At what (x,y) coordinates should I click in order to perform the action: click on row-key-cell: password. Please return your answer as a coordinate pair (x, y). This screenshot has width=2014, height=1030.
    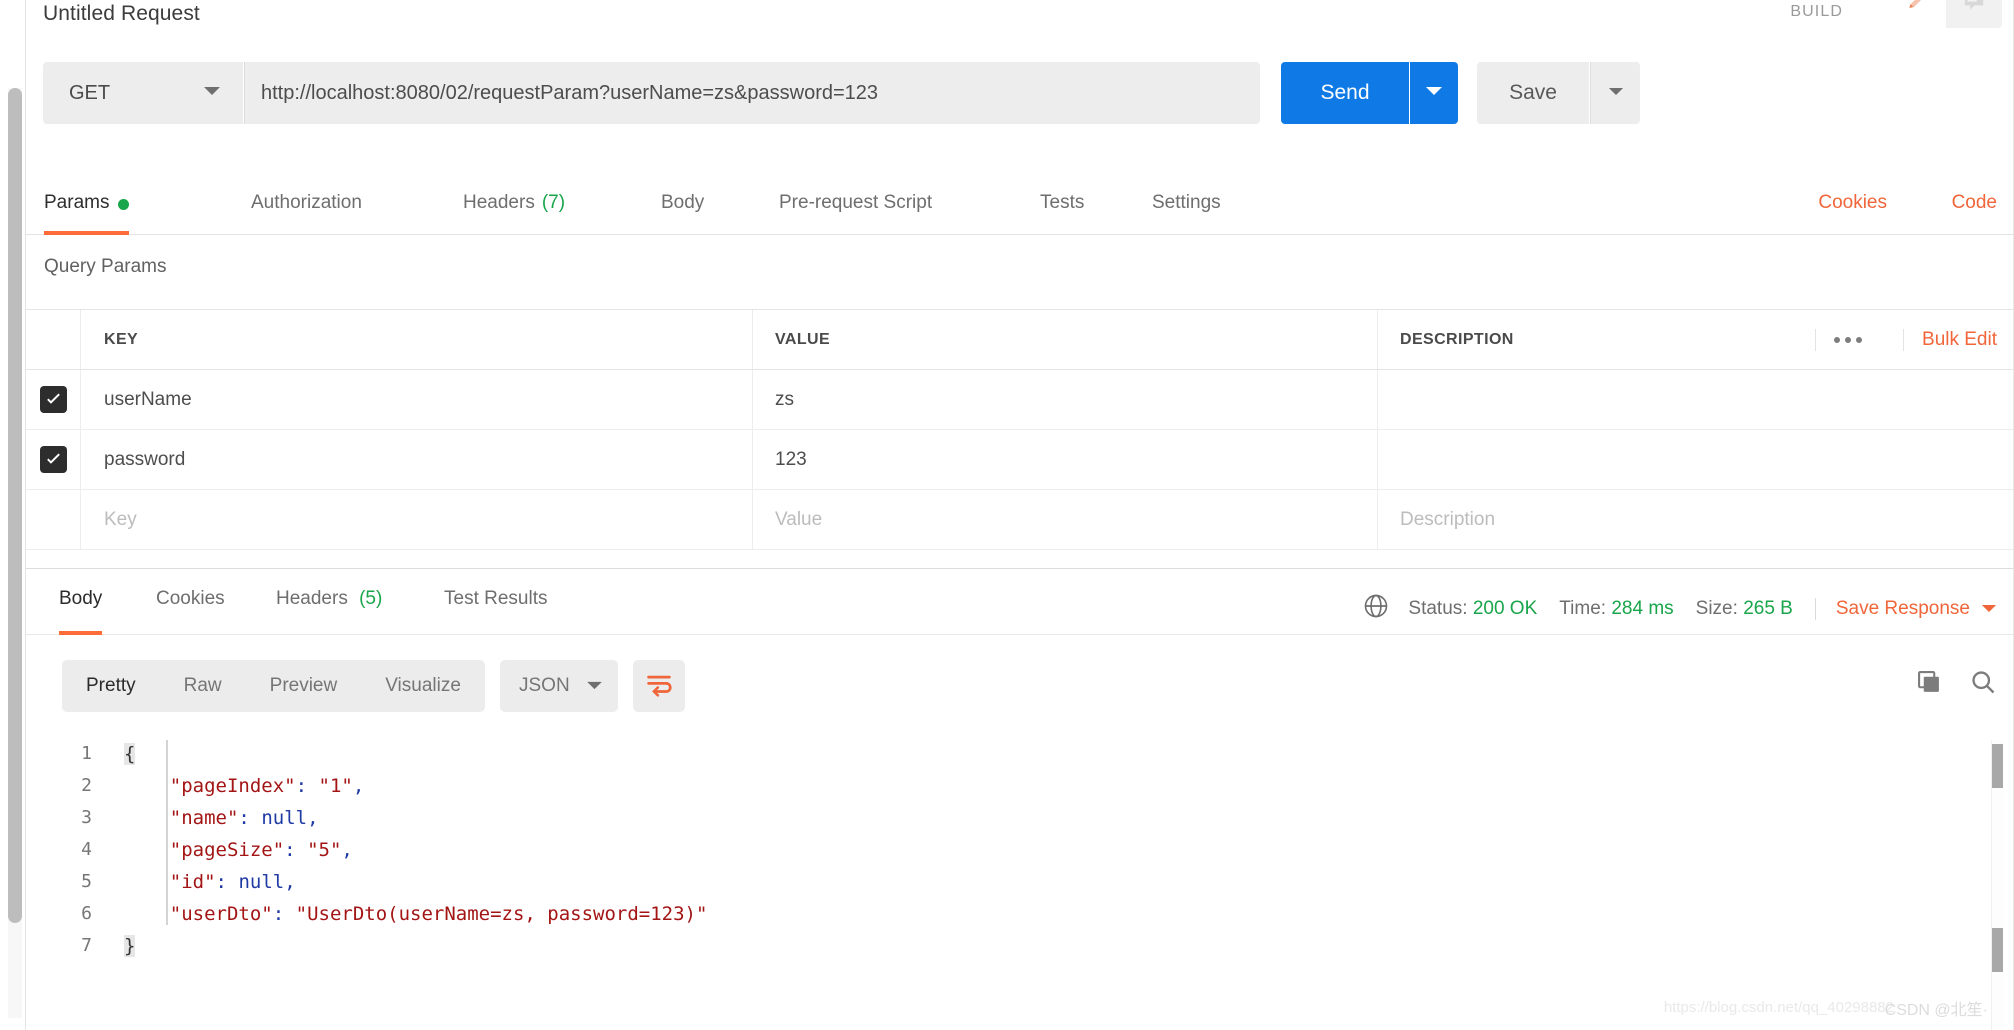
    Looking at the image, I should click on (417, 459).